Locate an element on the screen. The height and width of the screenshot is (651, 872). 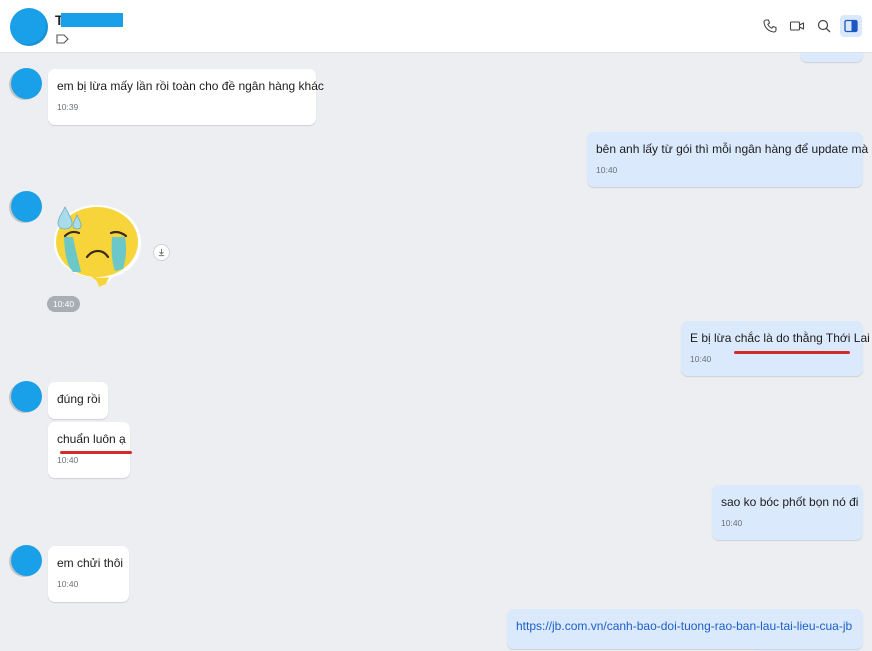
message-text: E bị lừa chắc là do thằng Thới Lai is located at coordinates (780, 338).